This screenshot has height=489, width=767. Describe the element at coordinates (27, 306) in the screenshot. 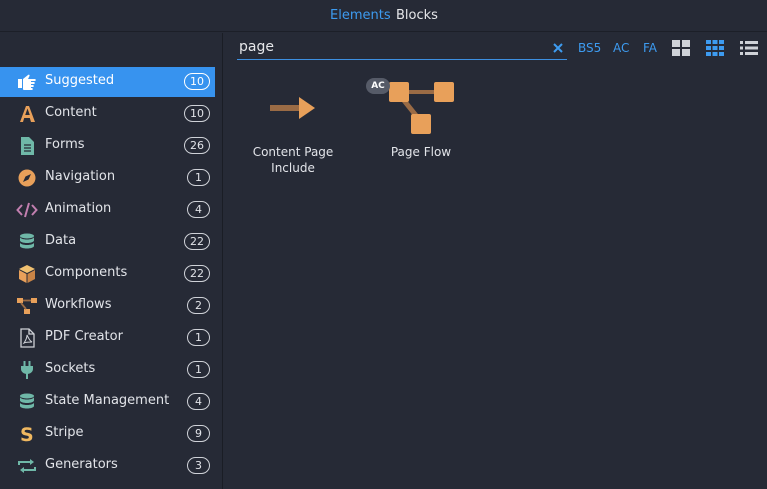

I see `workflow-icon` at that location.